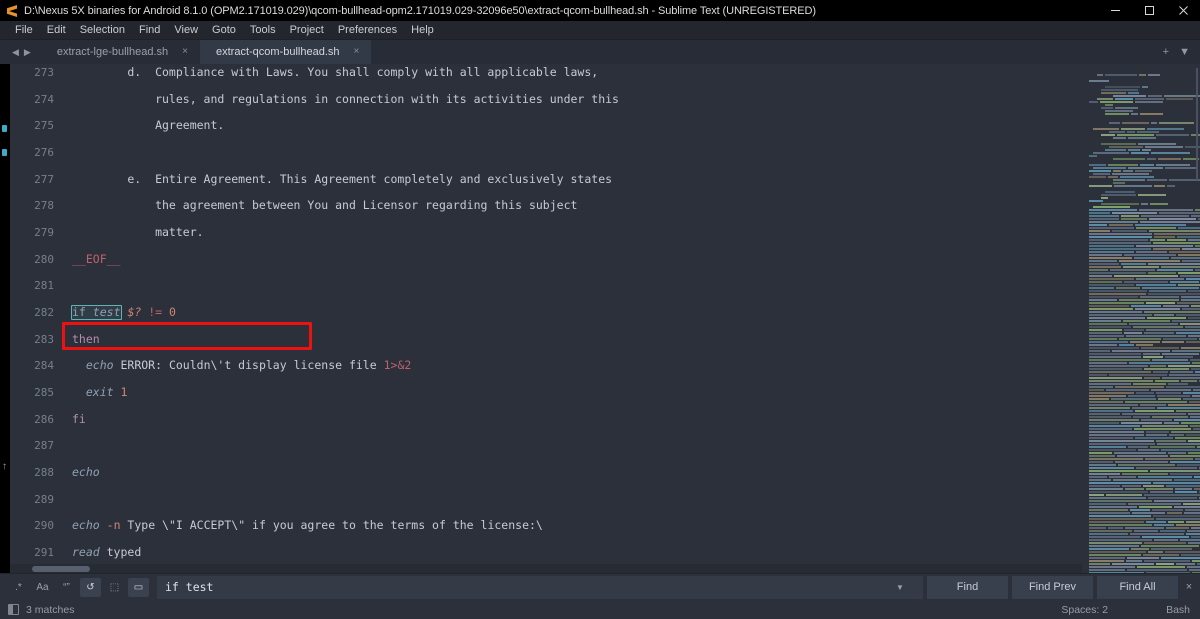  I want to click on menu-item-goto: Goto, so click(224, 30).